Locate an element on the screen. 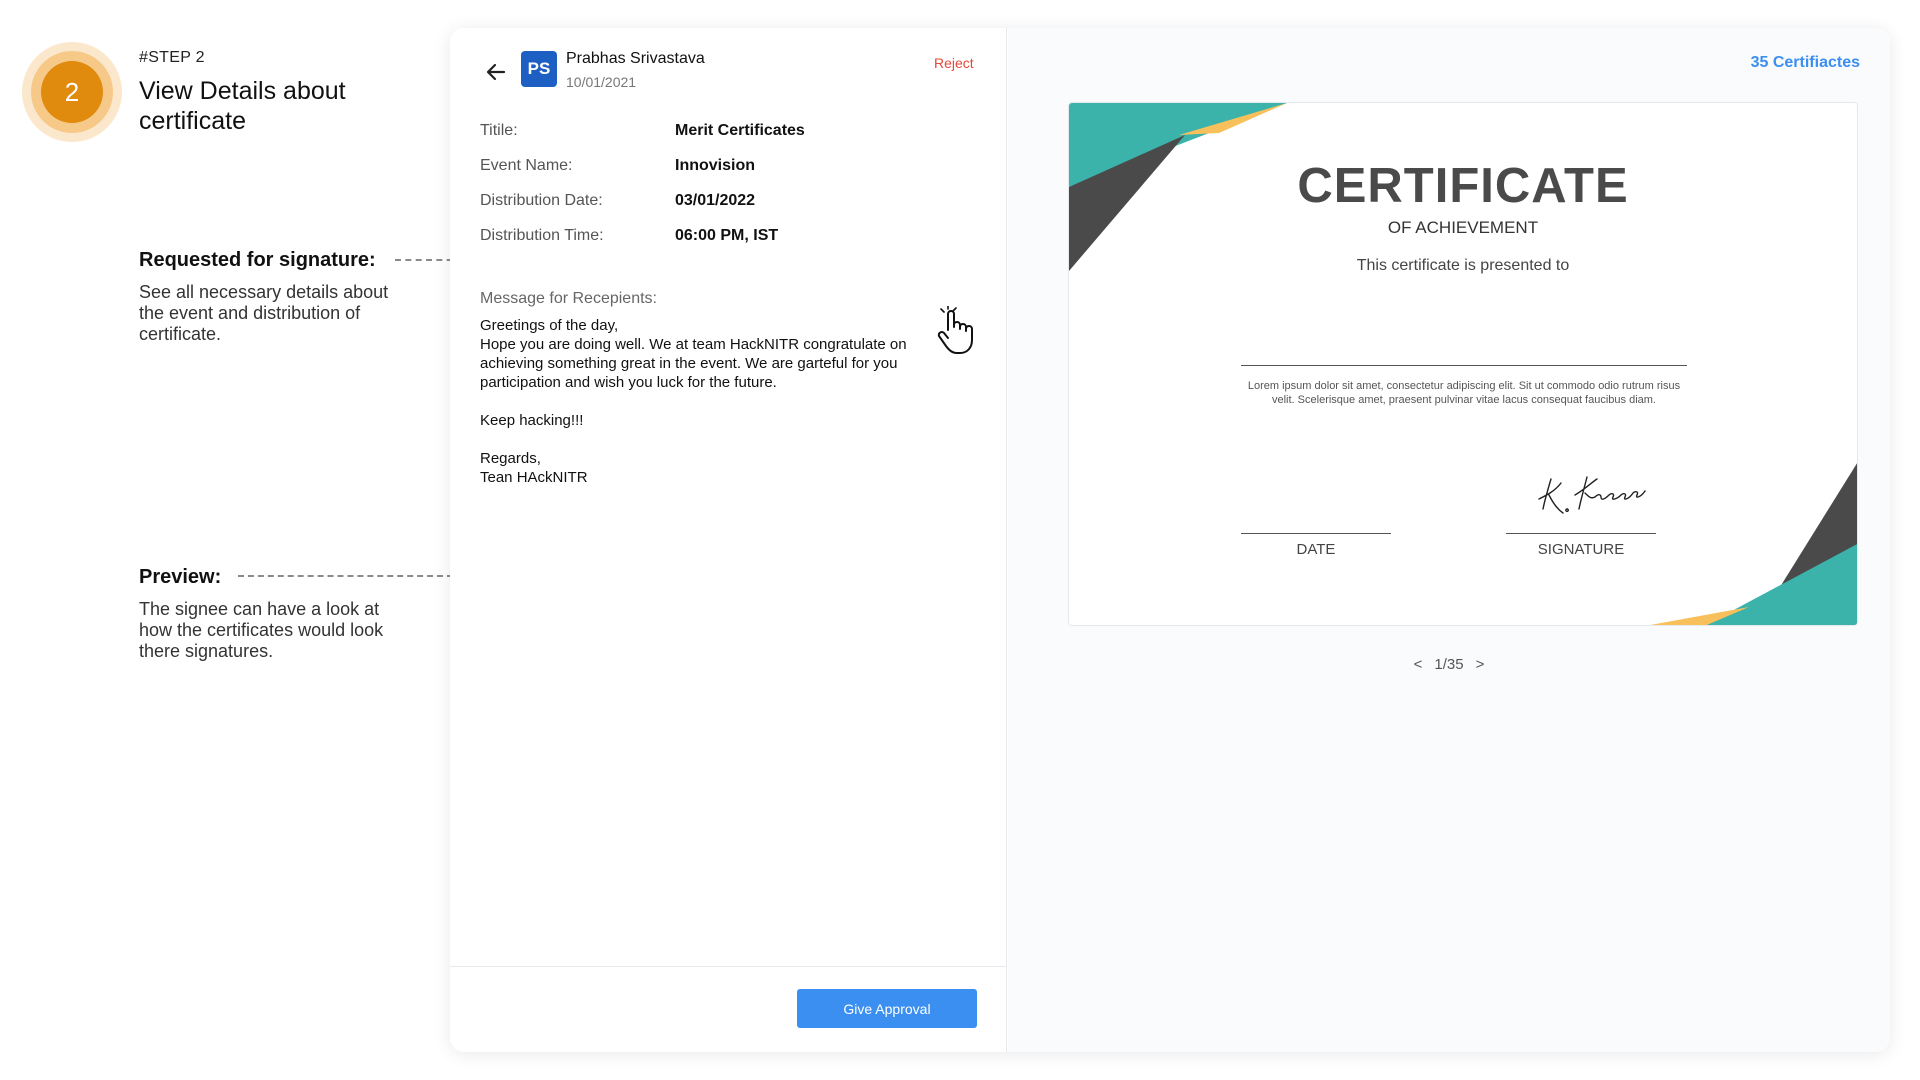 The height and width of the screenshot is (1080, 1920). next-page-button: > is located at coordinates (1480, 664).